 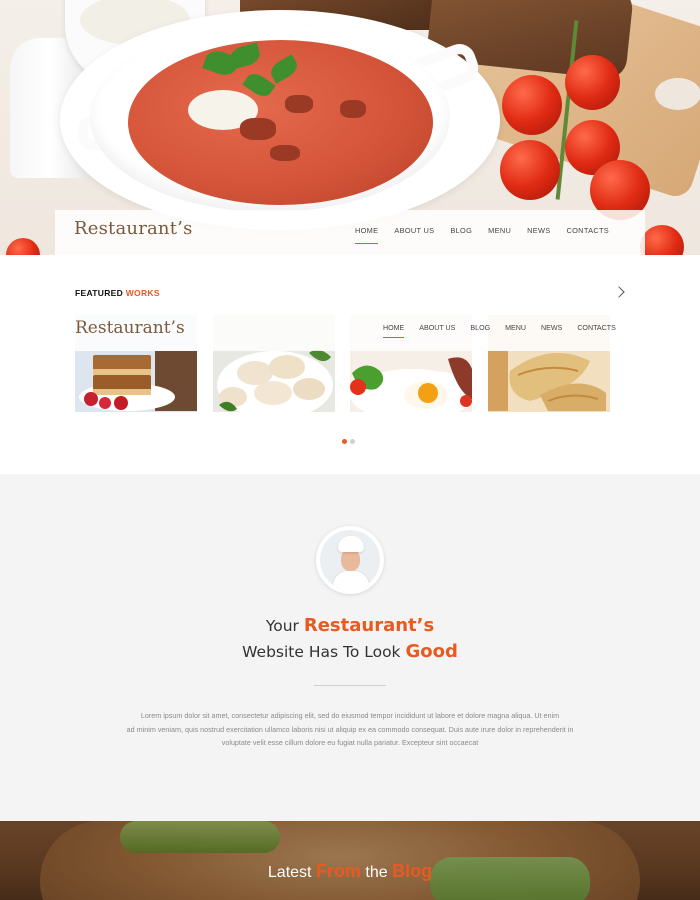 What do you see at coordinates (350, 685) in the screenshot?
I see `divider` at bounding box center [350, 685].